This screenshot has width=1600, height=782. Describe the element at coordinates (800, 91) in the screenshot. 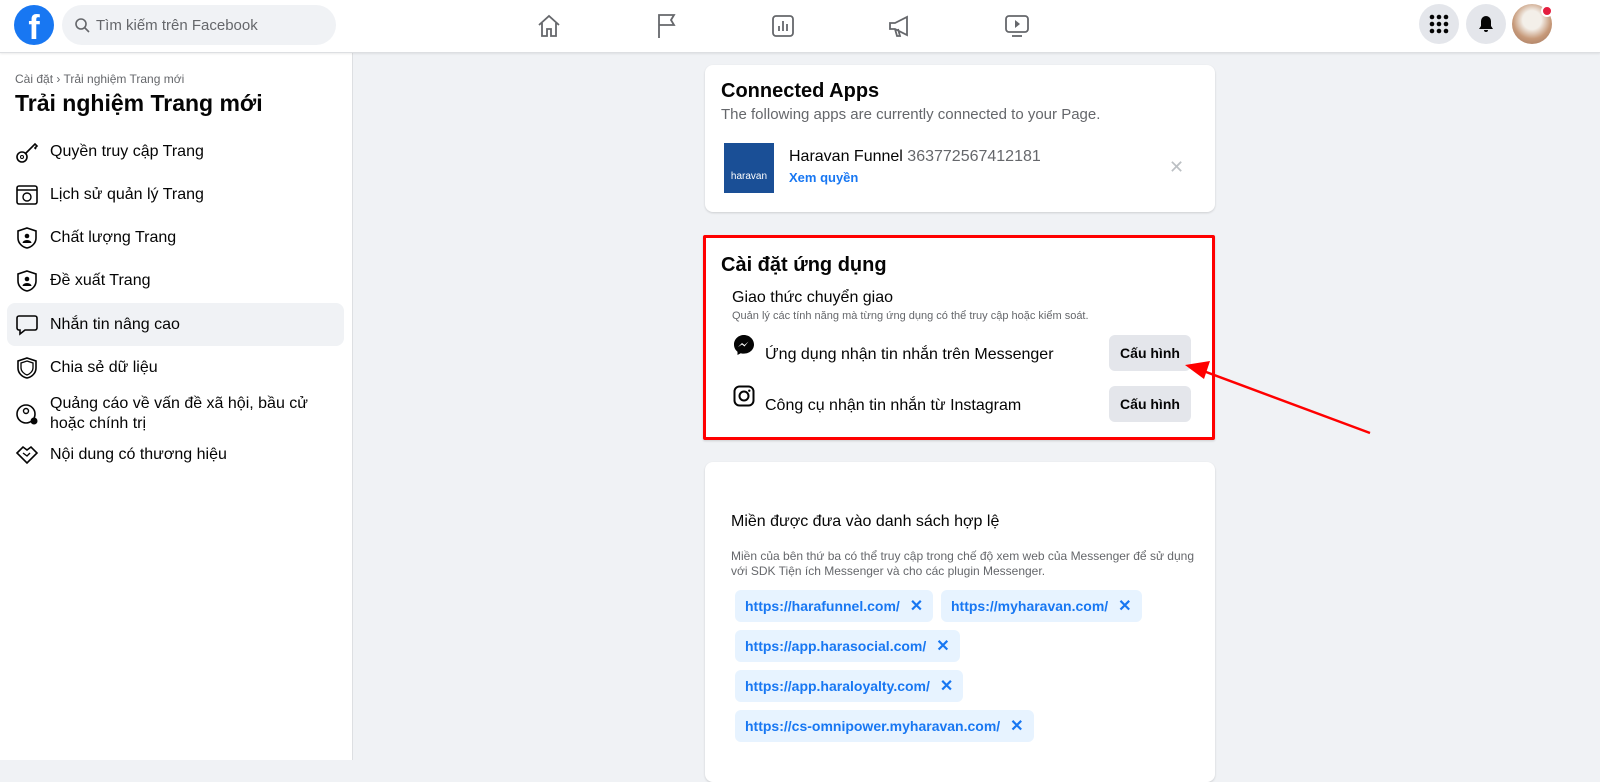

I see `connected-apps-title: Connected Apps` at that location.